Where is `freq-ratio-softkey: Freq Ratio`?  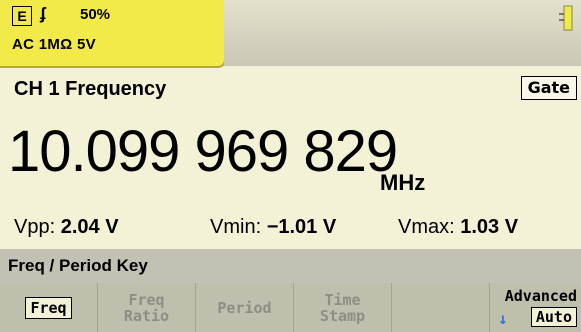
freq-ratio-softkey: Freq Ratio is located at coordinates (147, 307).